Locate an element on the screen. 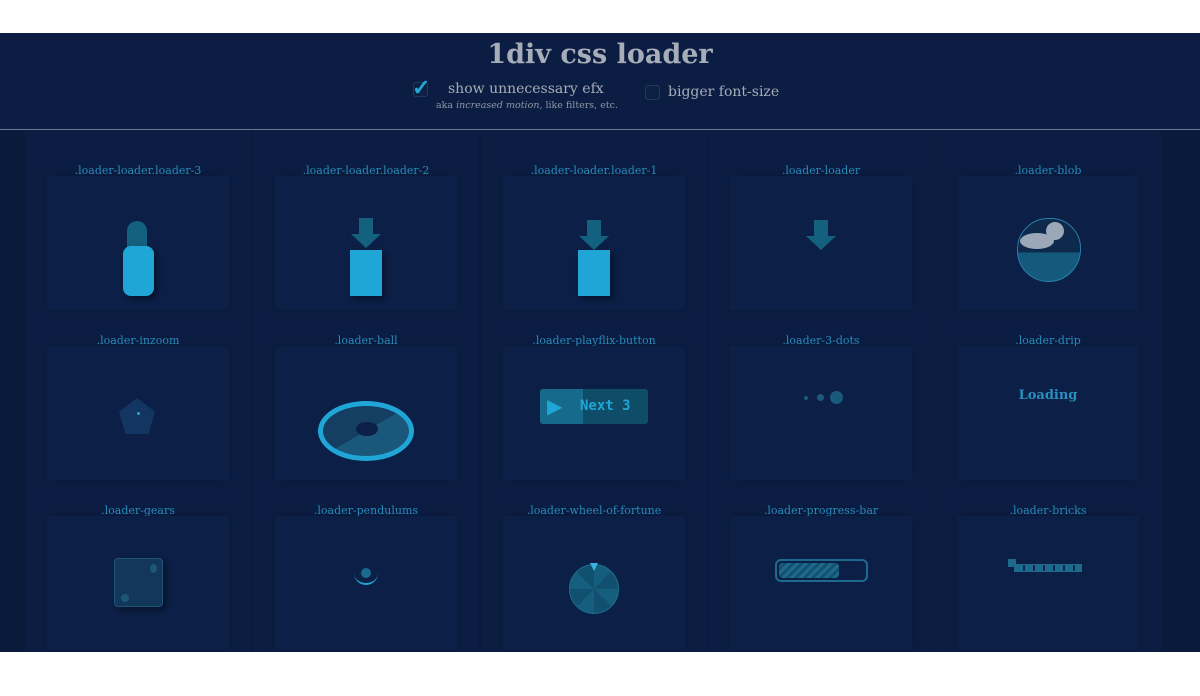  show-efx-note: aka increased motion, like filters, etc. is located at coordinates (527, 105).